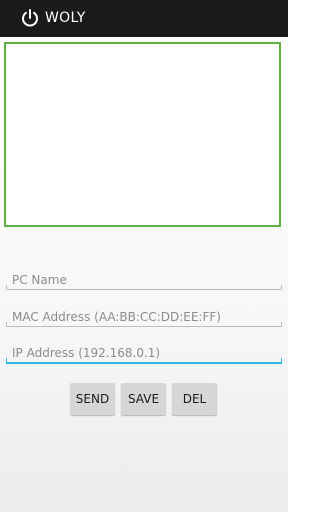 Image resolution: width=320 pixels, height=512 pixels. What do you see at coordinates (144, 18) in the screenshot?
I see `action-bar: WOLY` at bounding box center [144, 18].